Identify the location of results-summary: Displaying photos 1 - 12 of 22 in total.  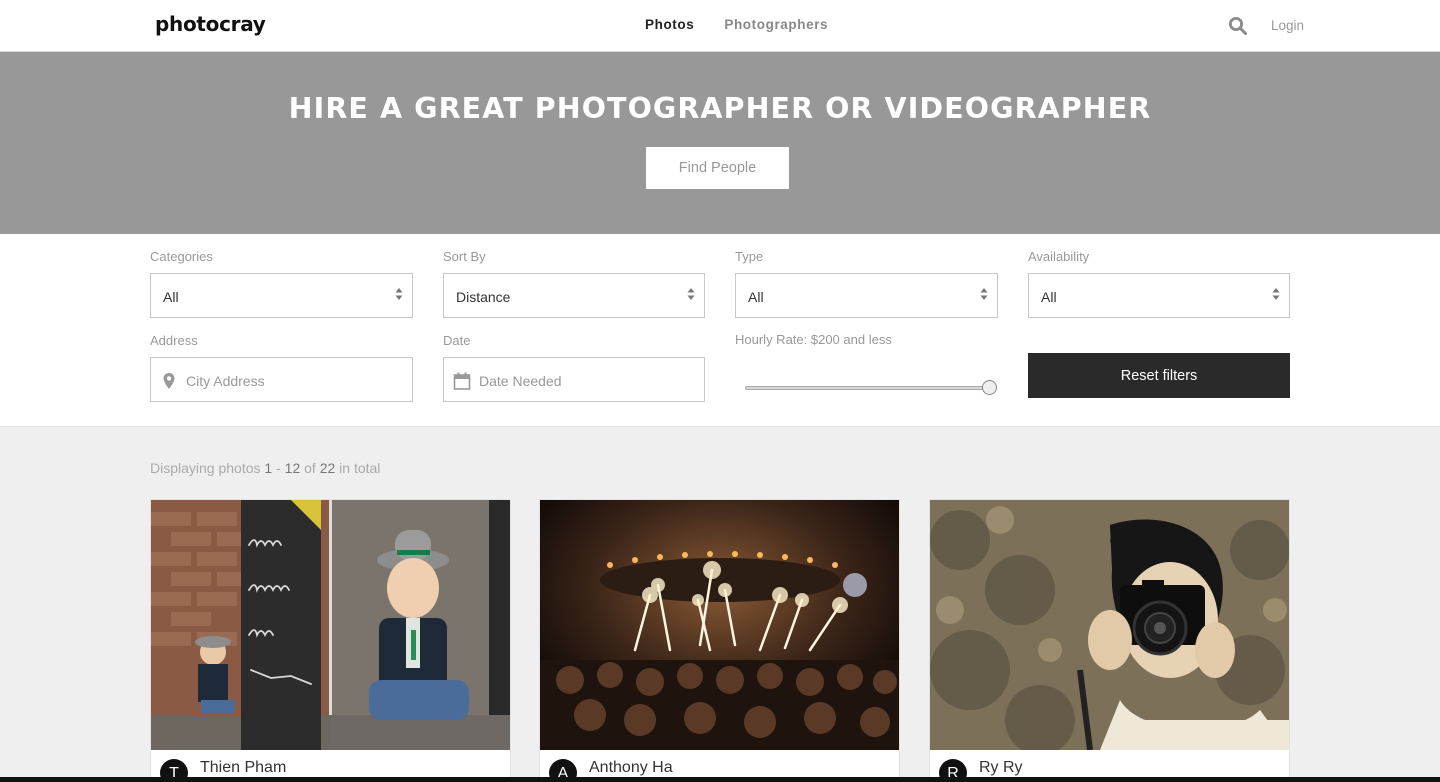
(265, 468).